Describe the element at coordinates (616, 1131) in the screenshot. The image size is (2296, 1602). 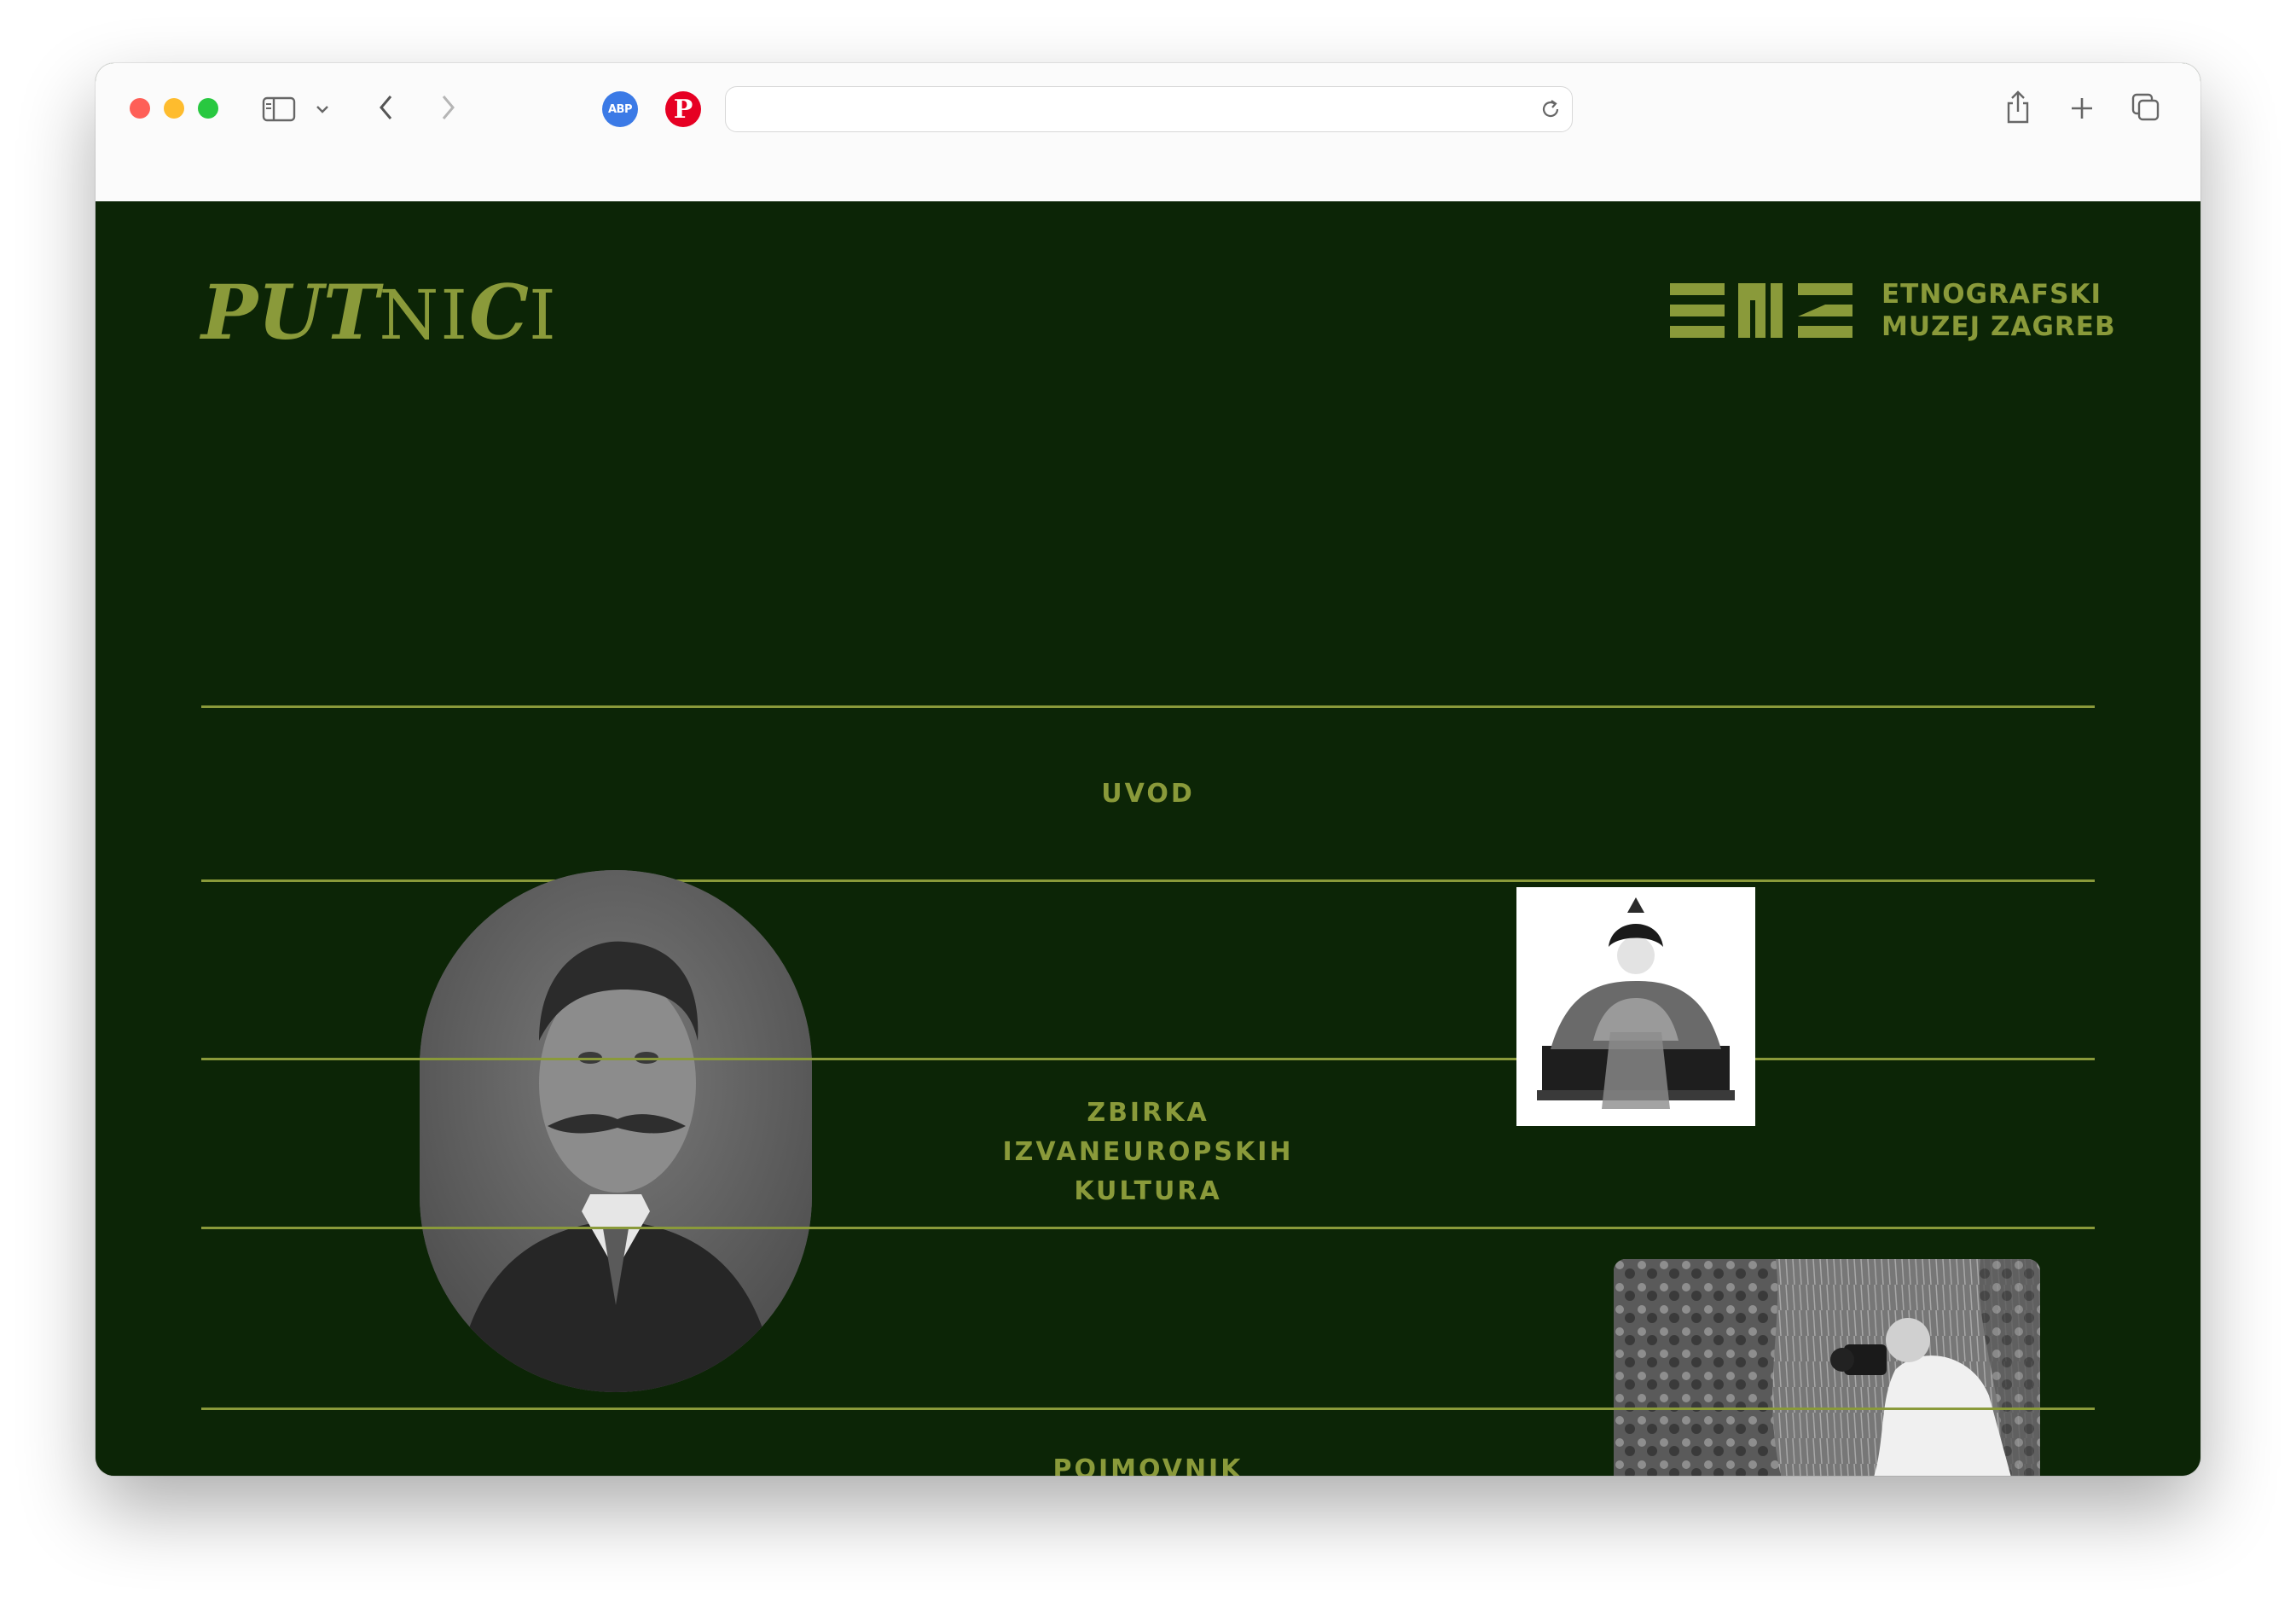
I see `portrait-photo` at that location.